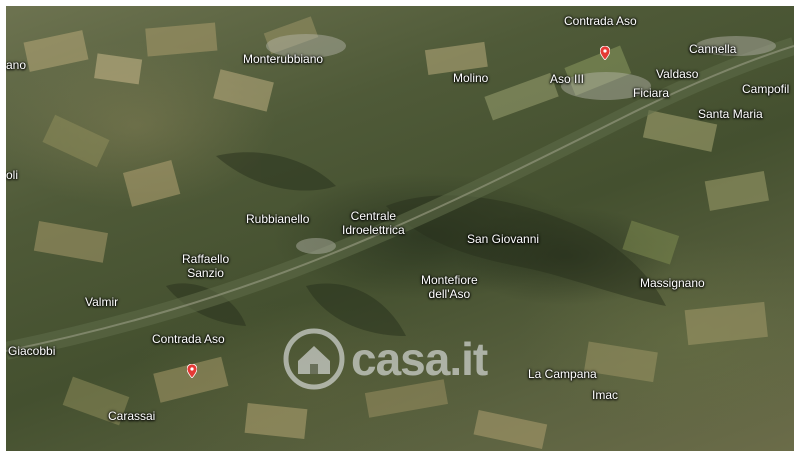  What do you see at coordinates (600, 21) in the screenshot?
I see `label-contrada-aso-north: Contrada Aso` at bounding box center [600, 21].